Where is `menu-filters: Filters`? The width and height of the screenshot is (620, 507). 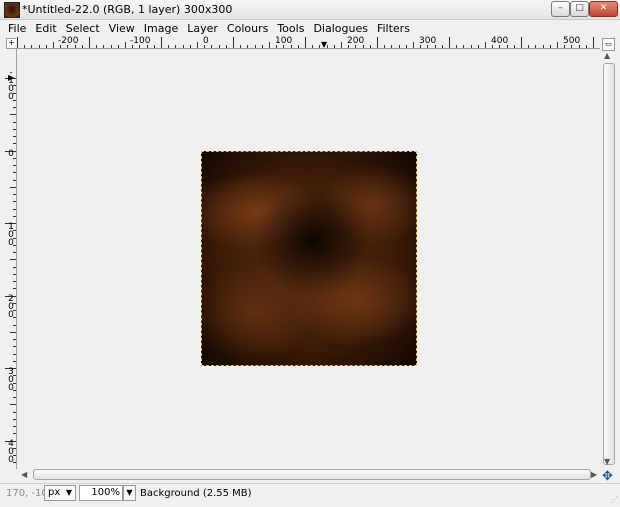 menu-filters: Filters is located at coordinates (393, 28).